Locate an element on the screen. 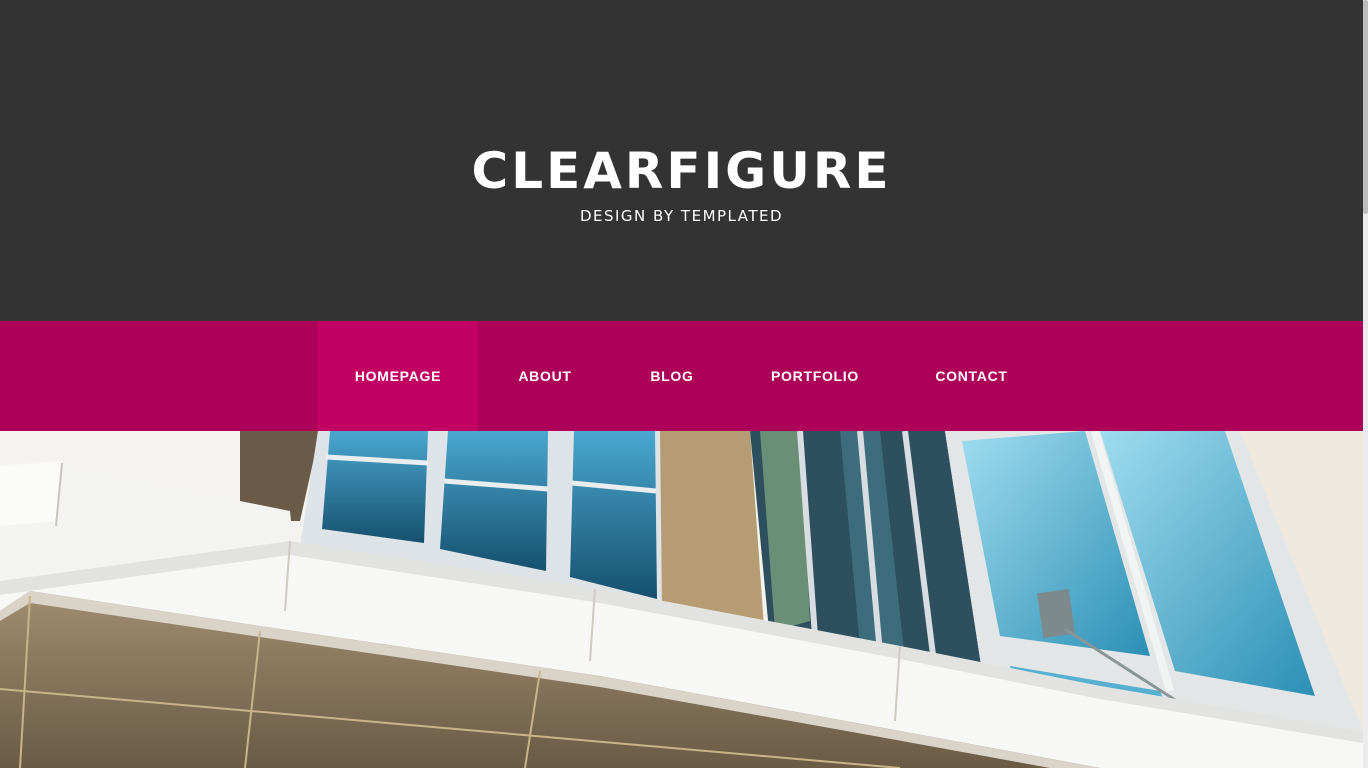 This screenshot has height=768, width=1368. page-scrollbar is located at coordinates (1365, 384).